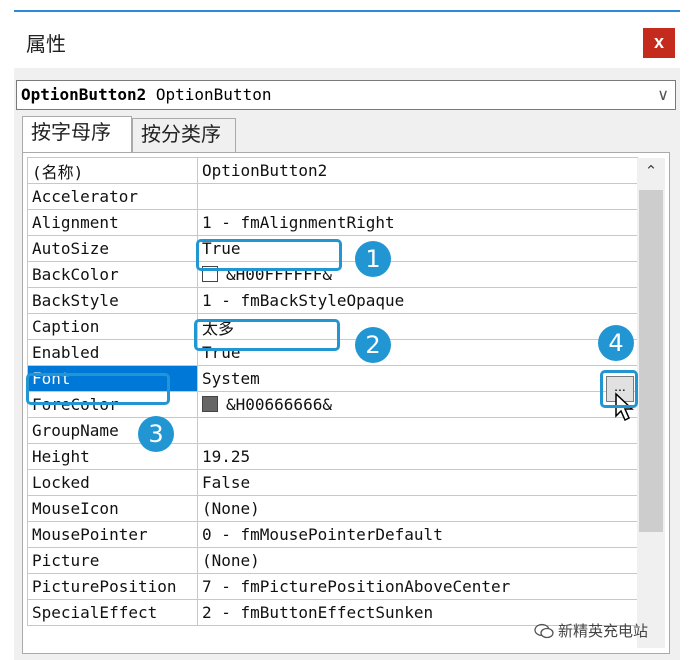 The image size is (690, 660). What do you see at coordinates (112, 586) in the screenshot?
I see `property-name: PicturePosition` at bounding box center [112, 586].